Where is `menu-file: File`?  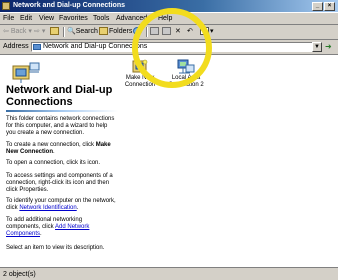
menu-file: File is located at coordinates (8, 18).